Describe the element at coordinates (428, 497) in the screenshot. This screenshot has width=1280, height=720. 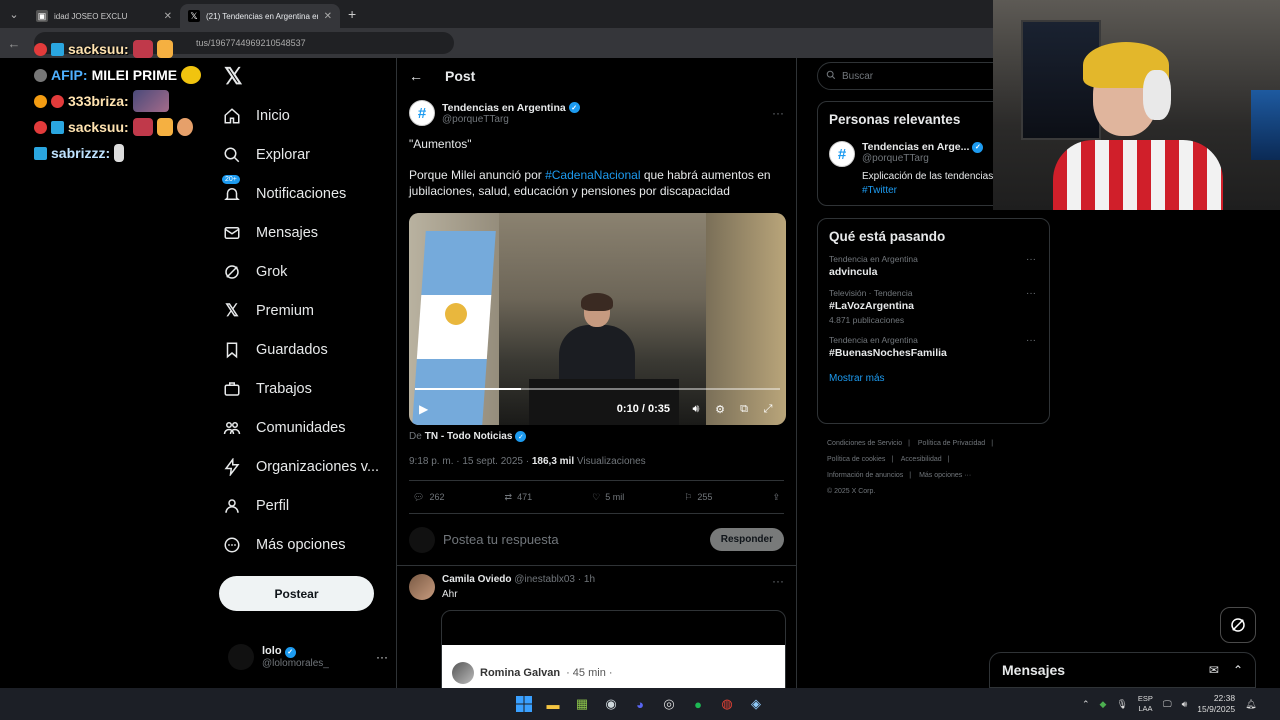
I see `reply-action: 💬︎ 262` at that location.